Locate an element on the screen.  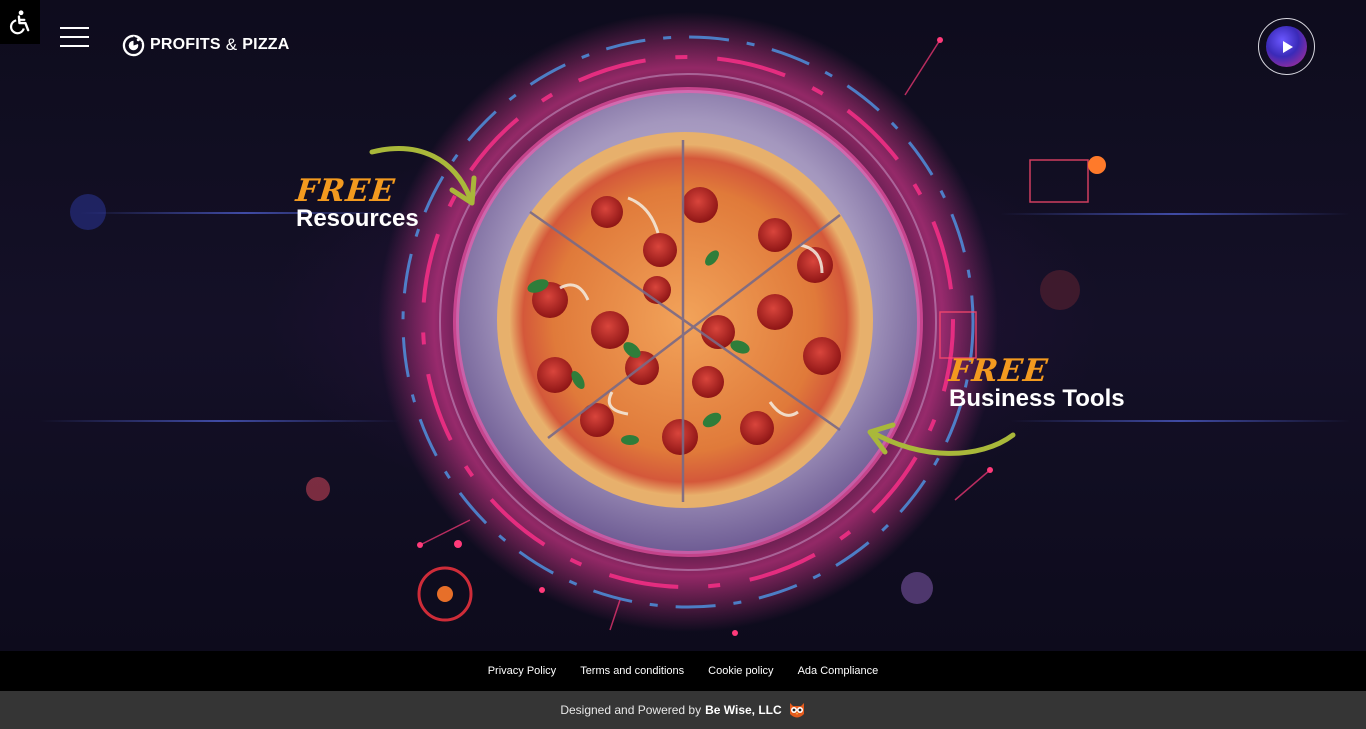
brand-name-right: PIZZA is located at coordinates (266, 44).